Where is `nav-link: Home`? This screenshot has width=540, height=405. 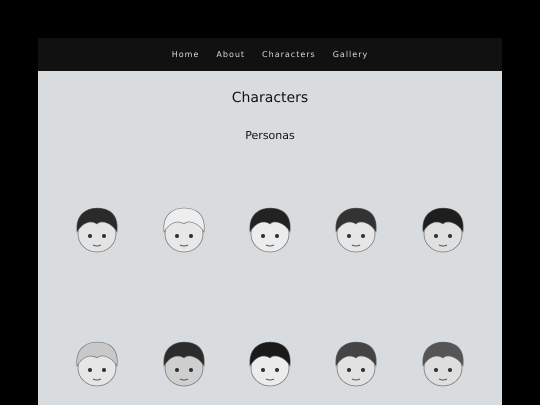 nav-link: Home is located at coordinates (186, 54).